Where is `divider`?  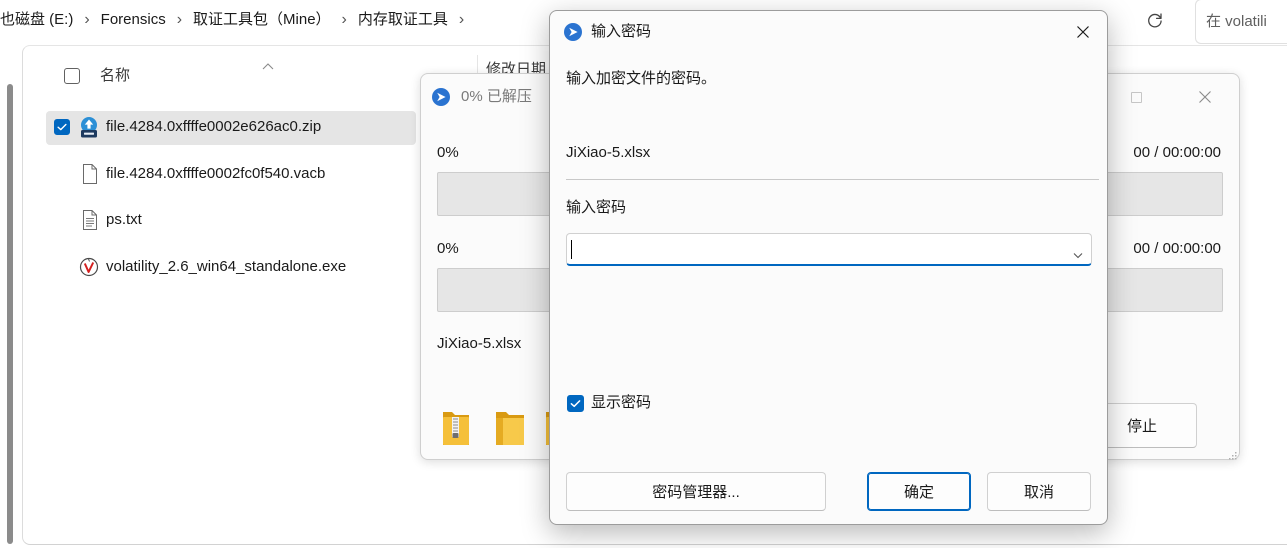 divider is located at coordinates (832, 179).